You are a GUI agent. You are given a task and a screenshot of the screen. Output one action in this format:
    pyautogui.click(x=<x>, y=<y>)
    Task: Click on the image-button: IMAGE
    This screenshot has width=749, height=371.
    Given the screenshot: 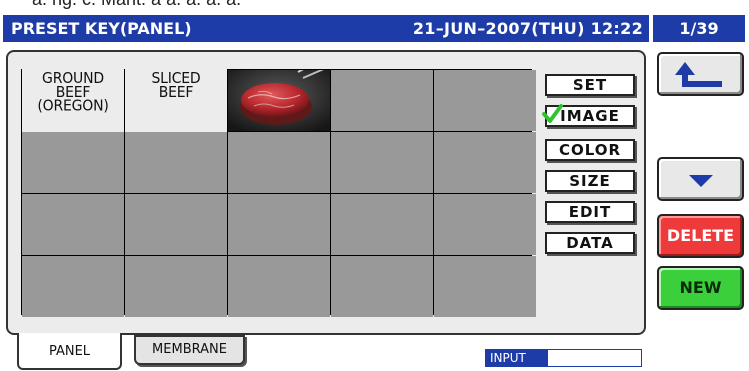 What is the action you would take?
    pyautogui.click(x=588, y=115)
    